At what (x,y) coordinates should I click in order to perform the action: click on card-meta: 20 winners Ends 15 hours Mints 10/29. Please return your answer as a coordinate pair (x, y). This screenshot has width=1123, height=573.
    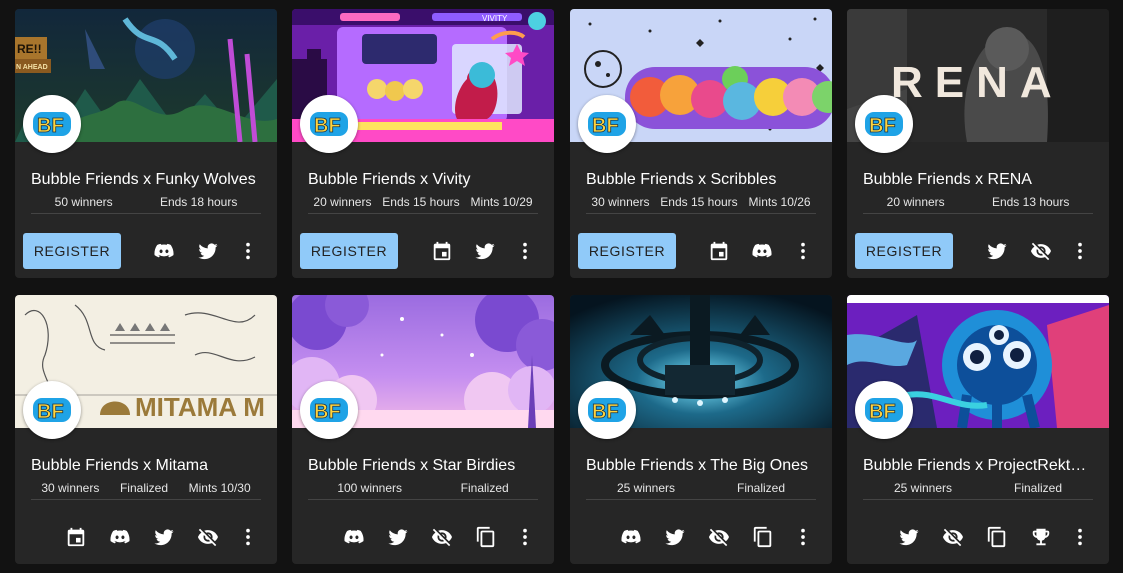
    Looking at the image, I should click on (423, 204).